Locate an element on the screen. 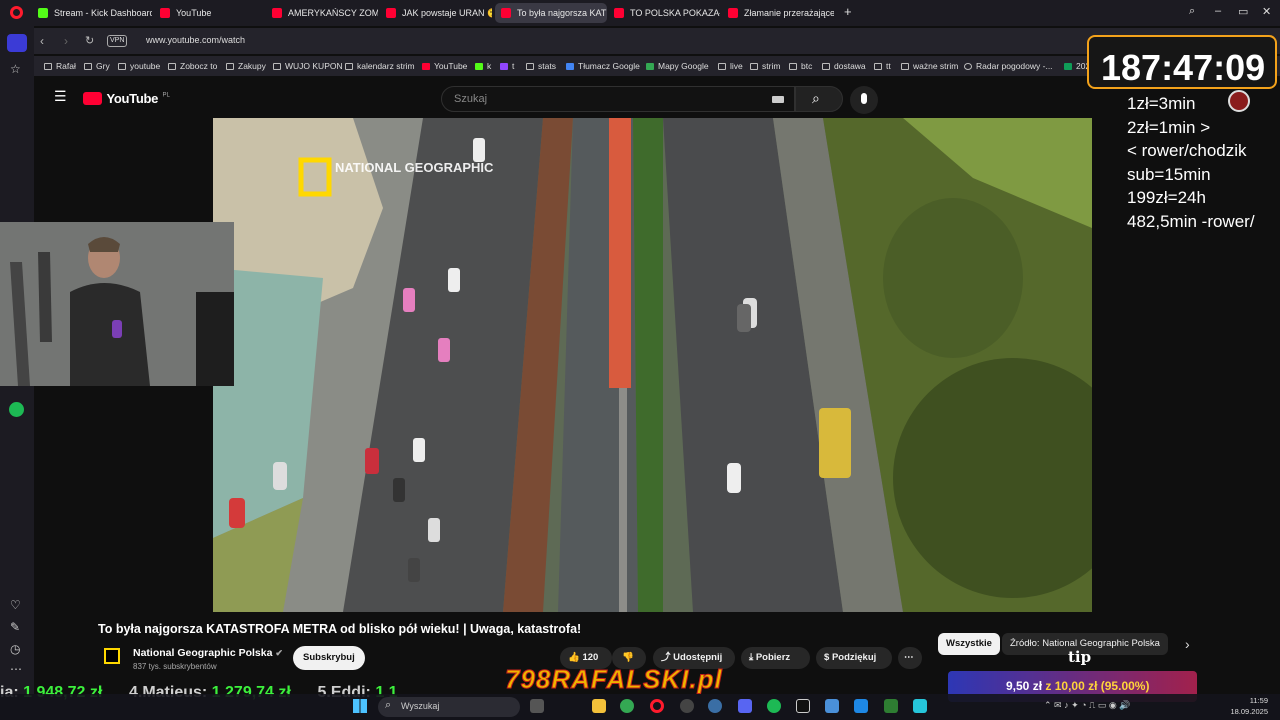 This screenshot has height=720, width=1280. search-button: ⌕ is located at coordinates (819, 99).